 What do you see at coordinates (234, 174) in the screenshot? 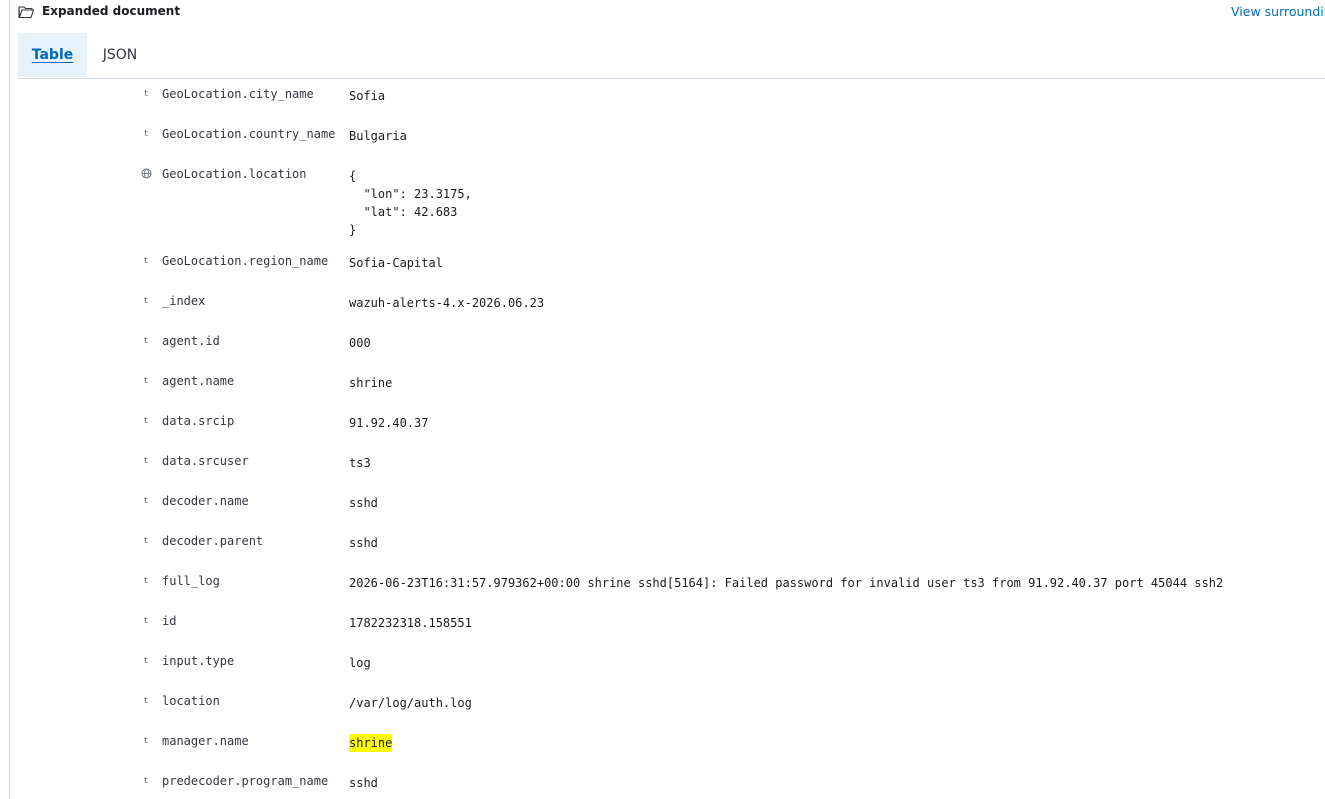
I see `field-name: GeoLocation.location` at bounding box center [234, 174].